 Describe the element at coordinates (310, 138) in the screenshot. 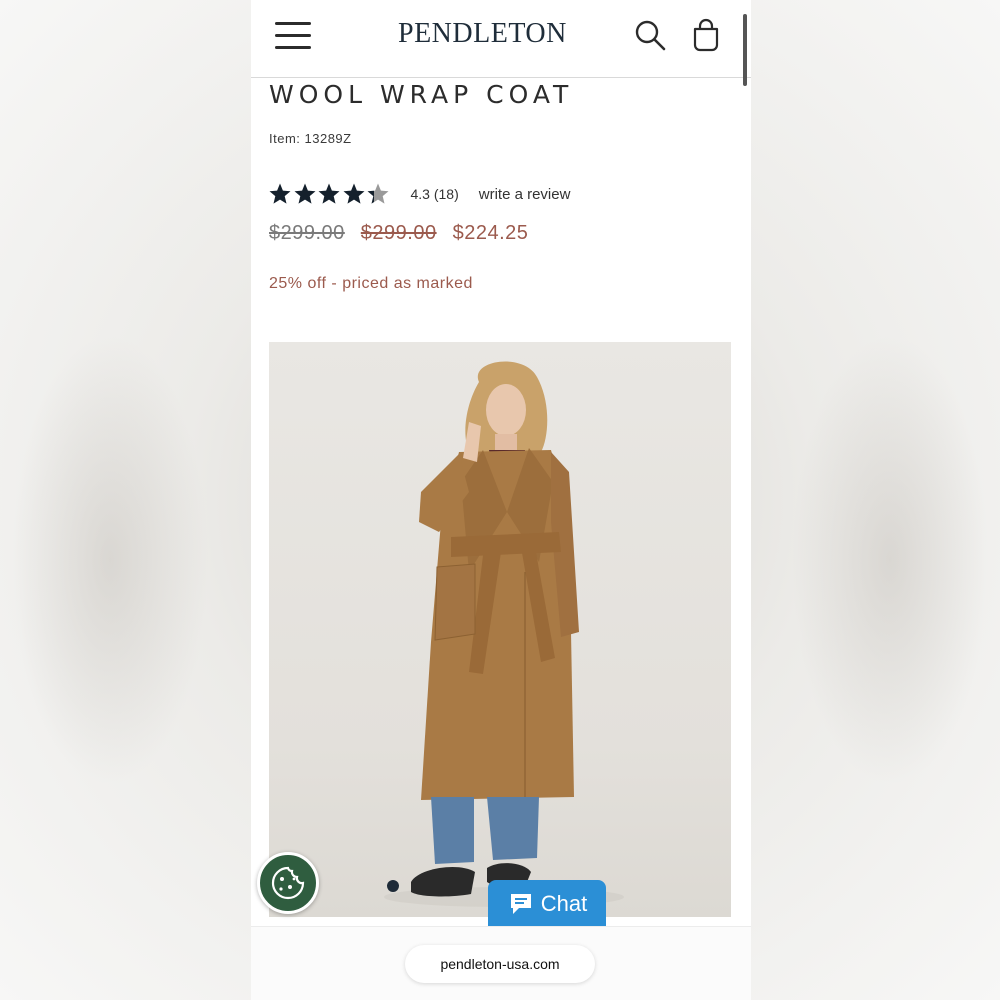

I see `item-number: Item: 13289Z` at that location.